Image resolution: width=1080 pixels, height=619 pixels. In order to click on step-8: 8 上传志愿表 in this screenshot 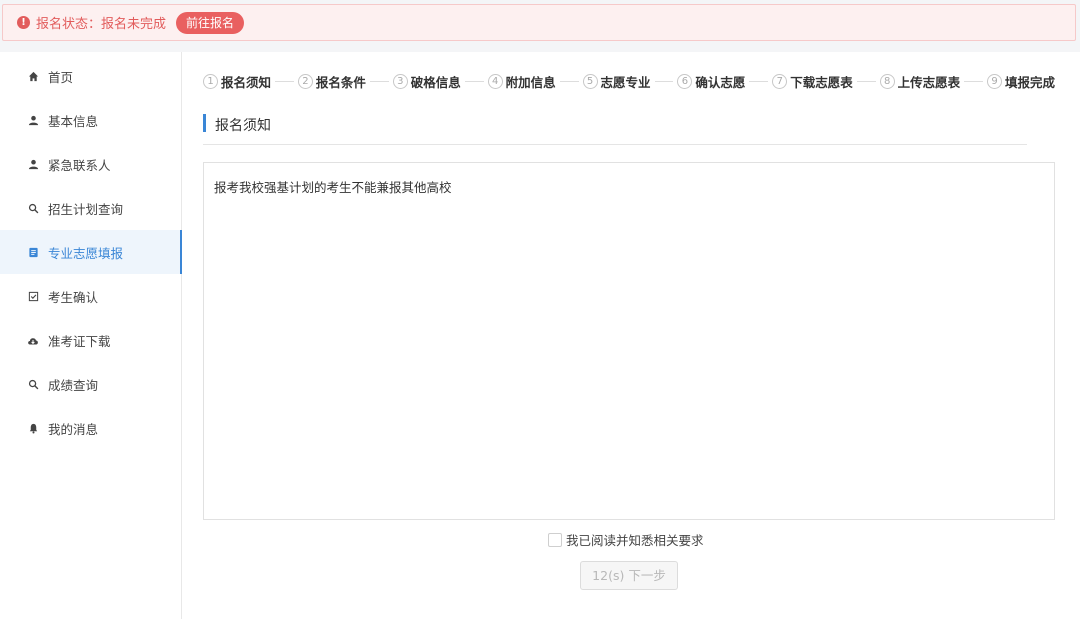, I will do `click(919, 81)`.